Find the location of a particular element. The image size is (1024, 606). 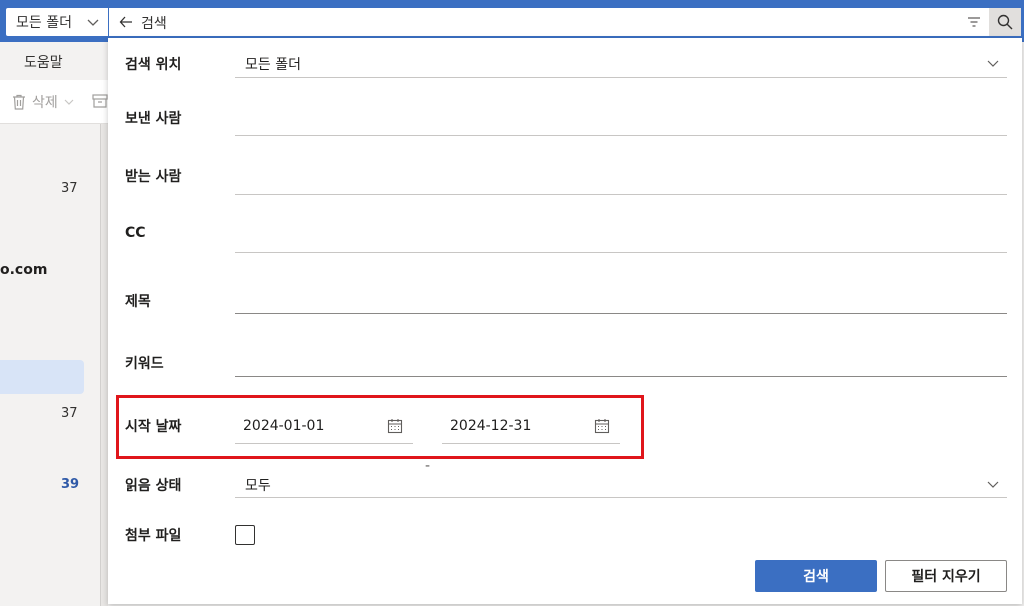

search-button: 검색 is located at coordinates (816, 576).